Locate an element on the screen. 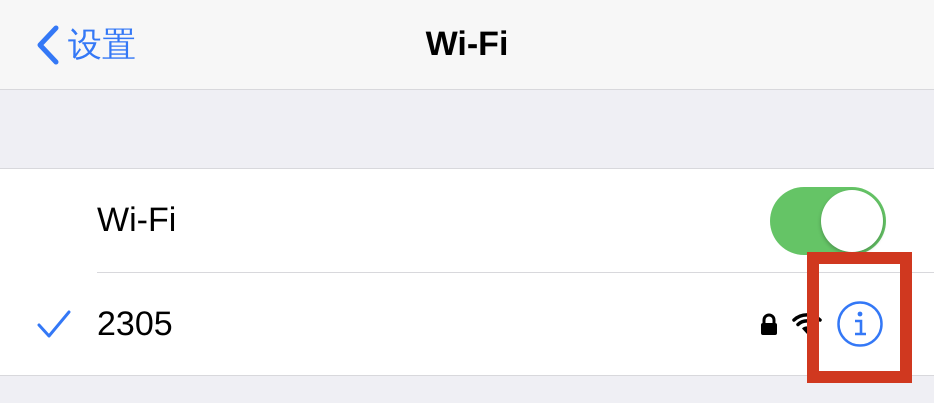 The image size is (934, 403). info-icon is located at coordinates (860, 324).